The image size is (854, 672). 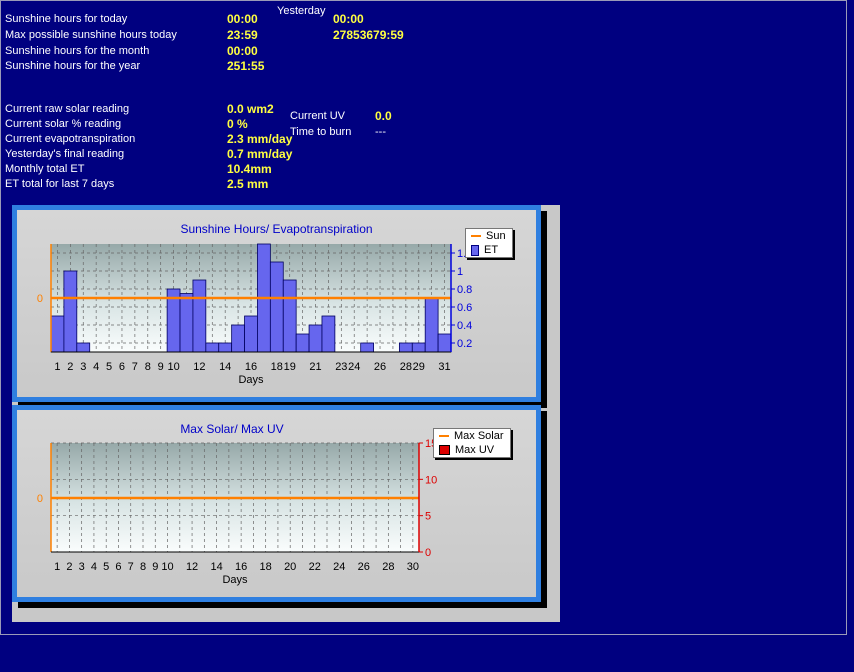 What do you see at coordinates (135, 367) in the screenshot?
I see `x-tick-label: 7` at bounding box center [135, 367].